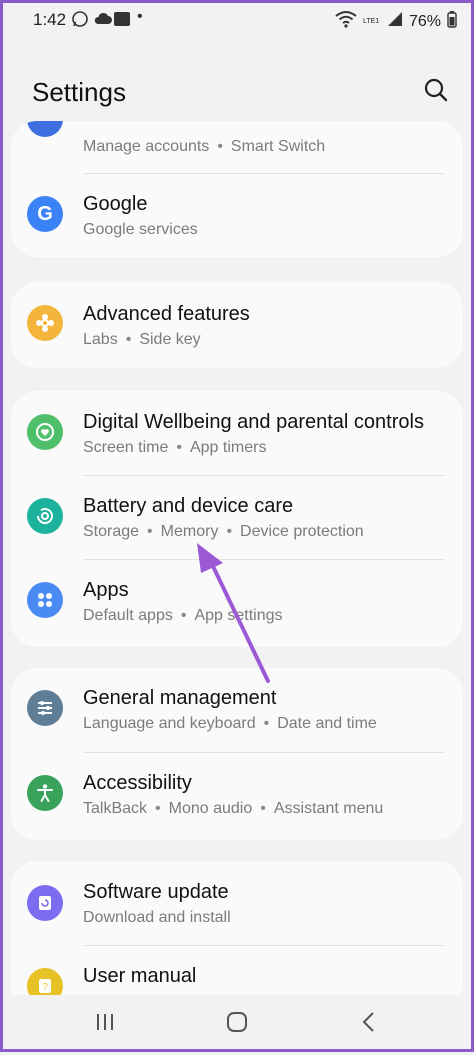 This screenshot has height=1055, width=474. I want to click on back-button, so click(369, 1022).